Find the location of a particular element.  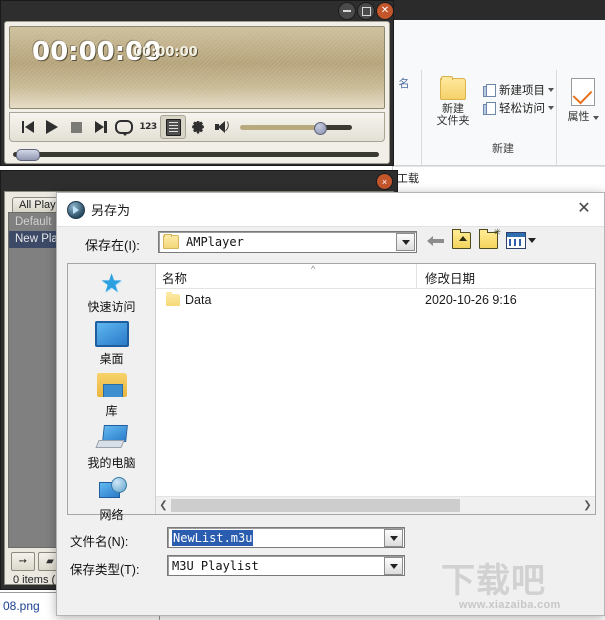

minimize-button is located at coordinates (347, 11).